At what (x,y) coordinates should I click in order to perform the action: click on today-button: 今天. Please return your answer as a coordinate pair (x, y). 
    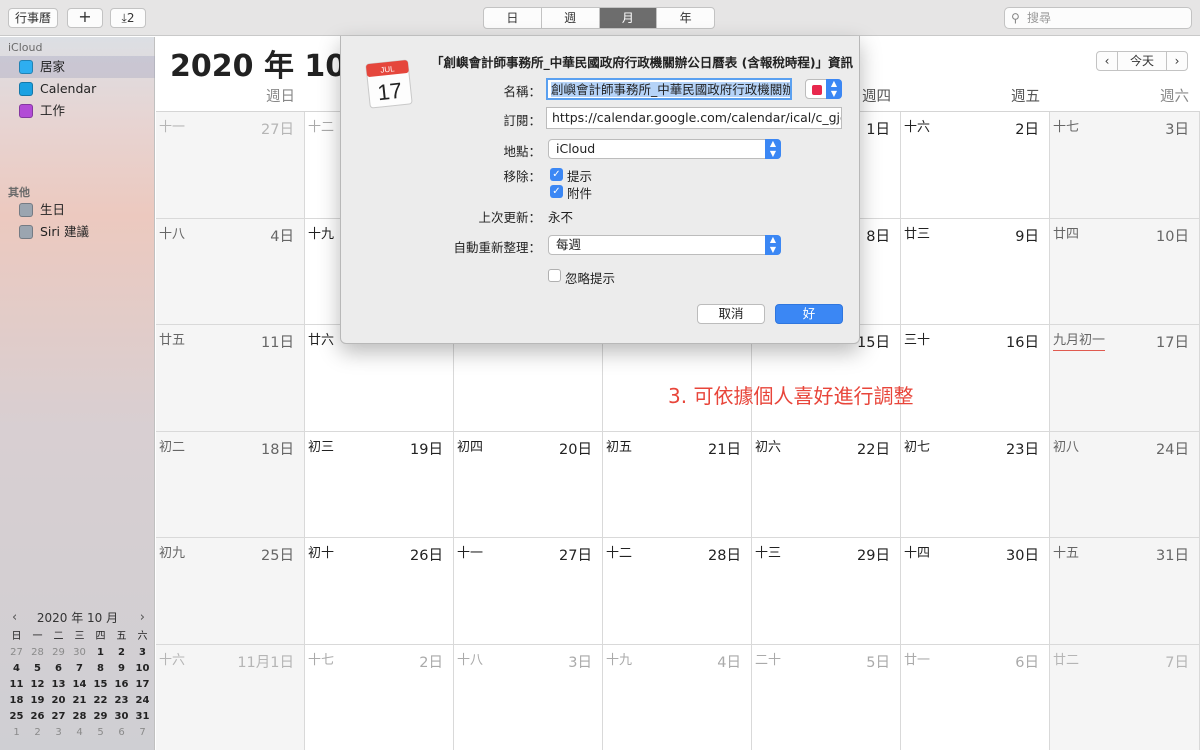
    Looking at the image, I should click on (1142, 61).